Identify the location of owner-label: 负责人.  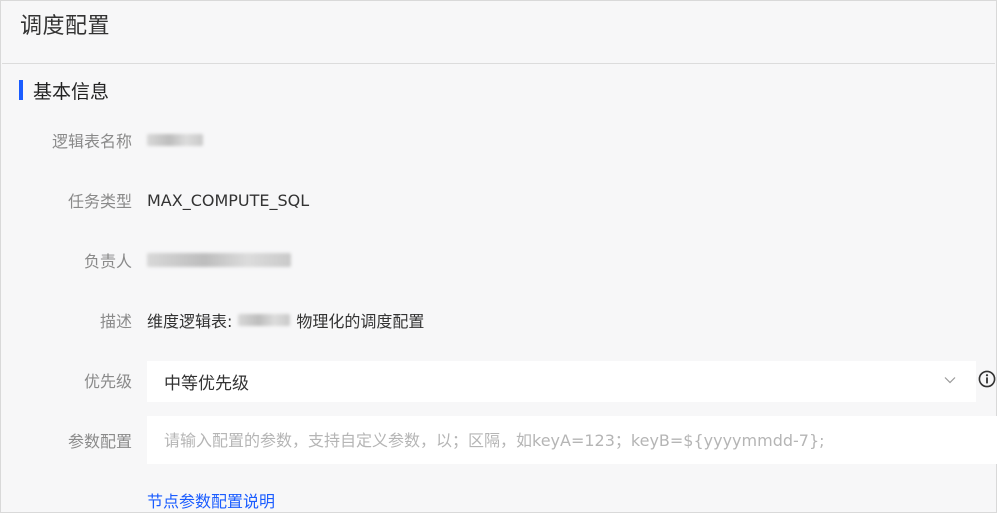
(107, 261).